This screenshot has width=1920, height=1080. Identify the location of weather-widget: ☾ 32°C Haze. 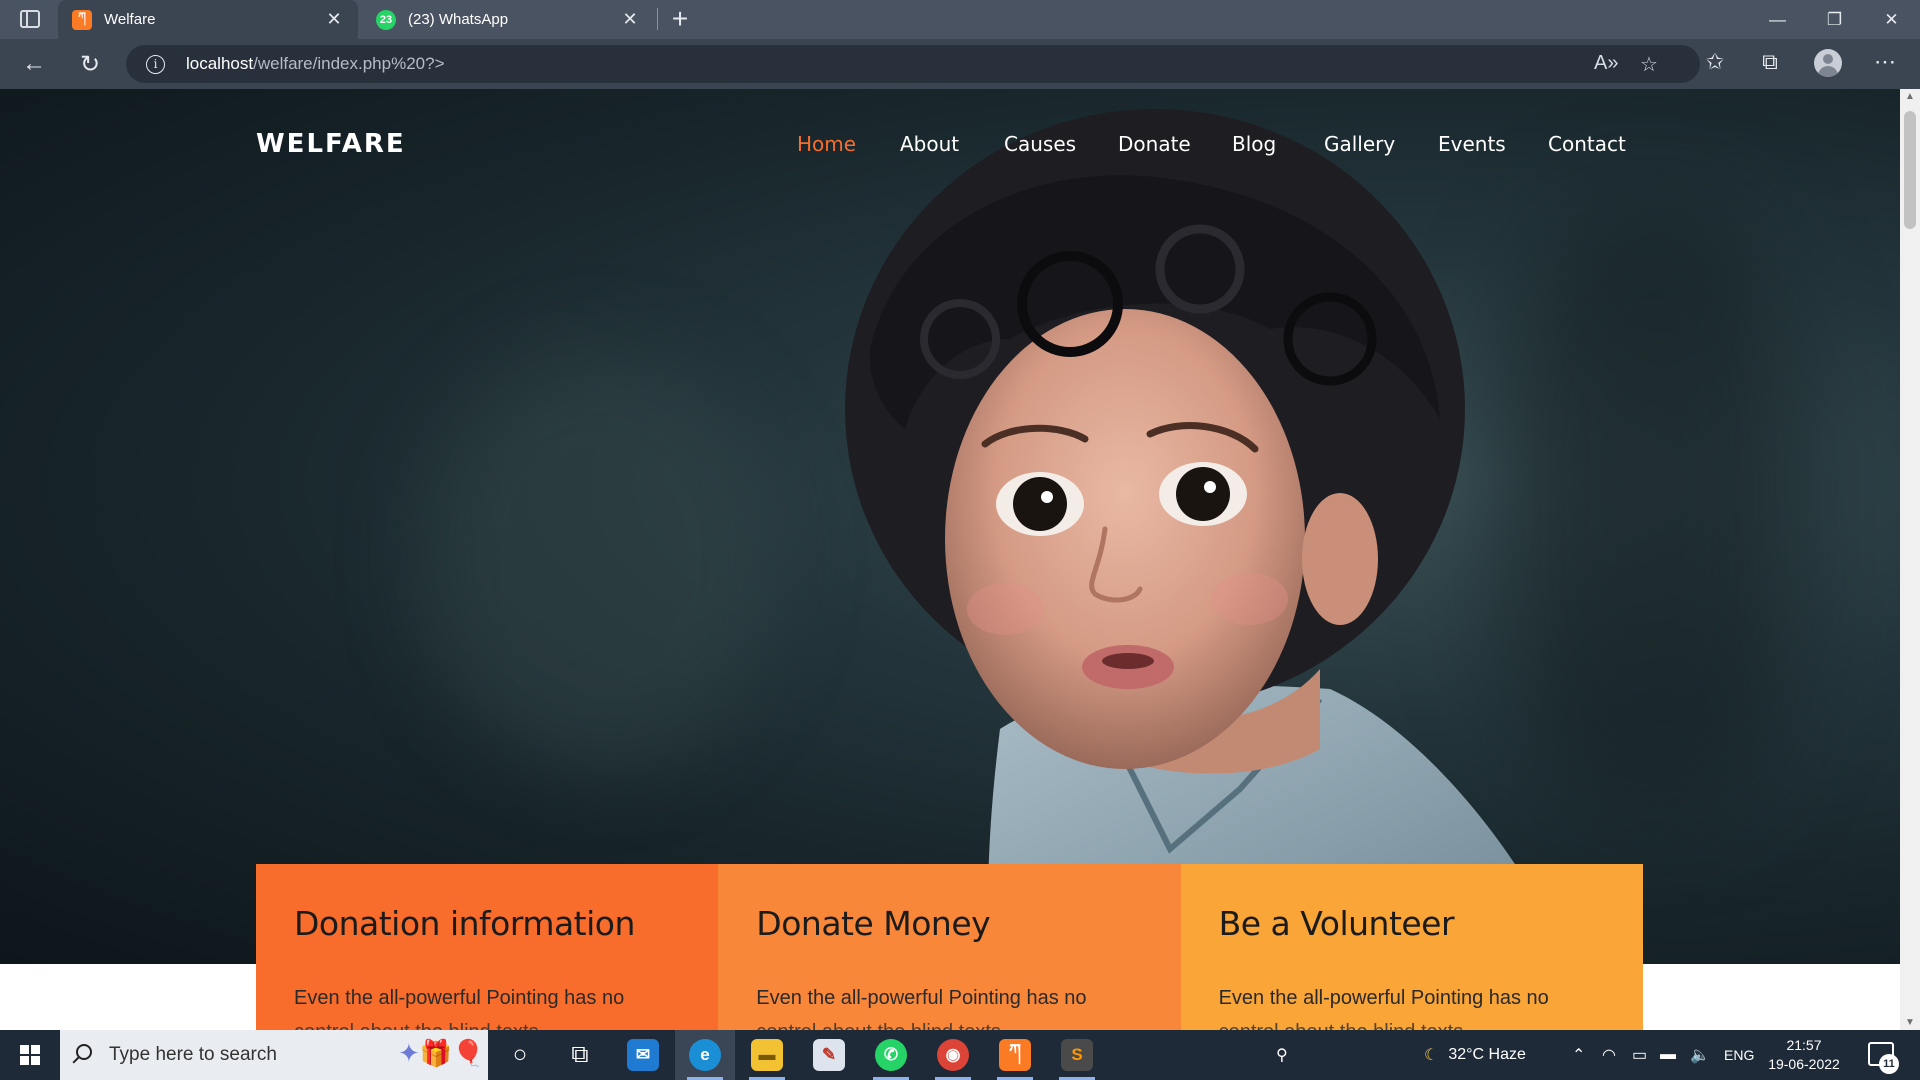
(1475, 1055).